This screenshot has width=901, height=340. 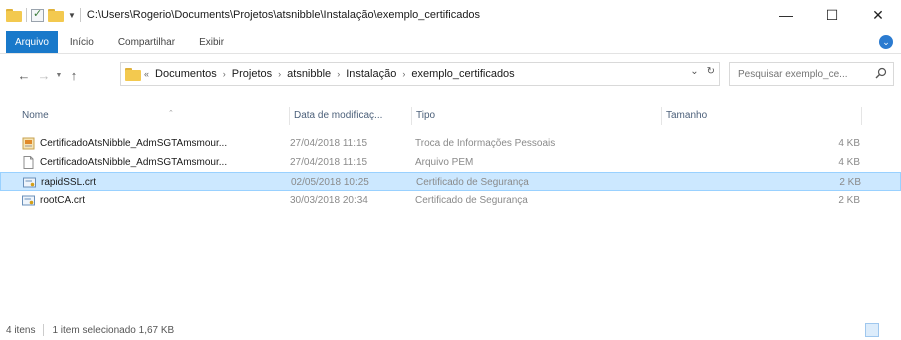 What do you see at coordinates (808, 74) in the screenshot?
I see `search-input` at bounding box center [808, 74].